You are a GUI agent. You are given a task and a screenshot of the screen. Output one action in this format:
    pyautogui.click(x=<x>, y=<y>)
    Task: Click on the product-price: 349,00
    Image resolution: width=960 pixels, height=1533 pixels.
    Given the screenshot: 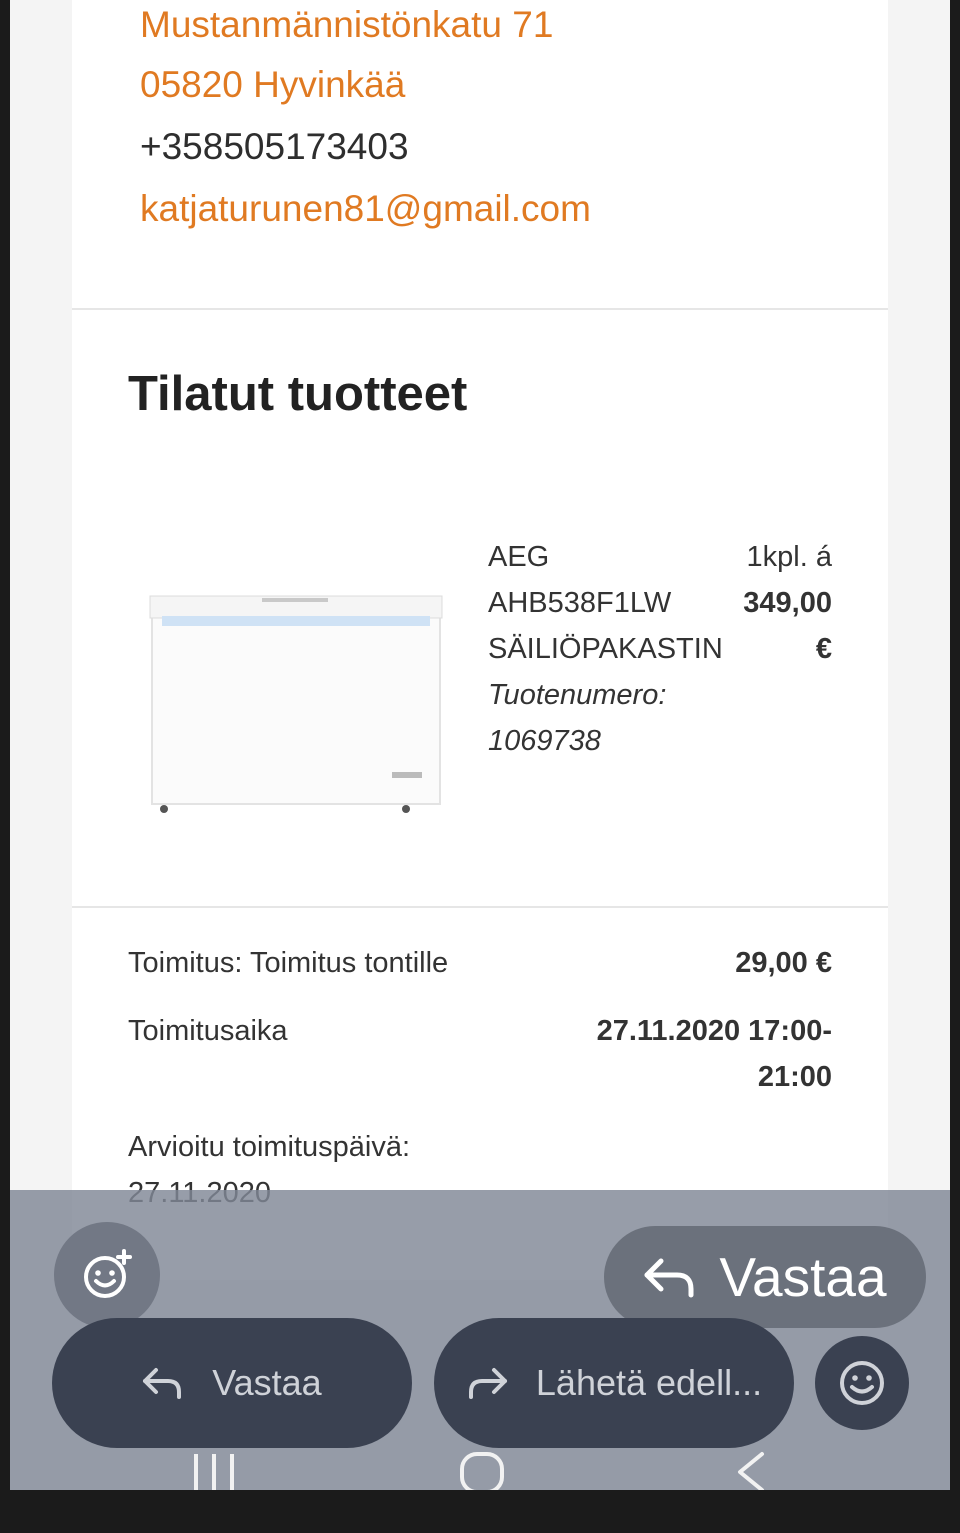 What is the action you would take?
    pyautogui.click(x=787, y=603)
    